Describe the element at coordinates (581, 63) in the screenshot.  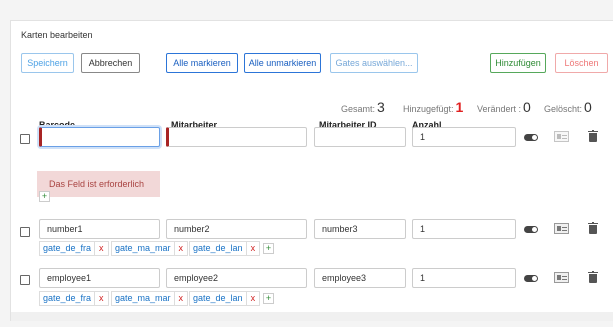
I see `delete-button: Löschen` at that location.